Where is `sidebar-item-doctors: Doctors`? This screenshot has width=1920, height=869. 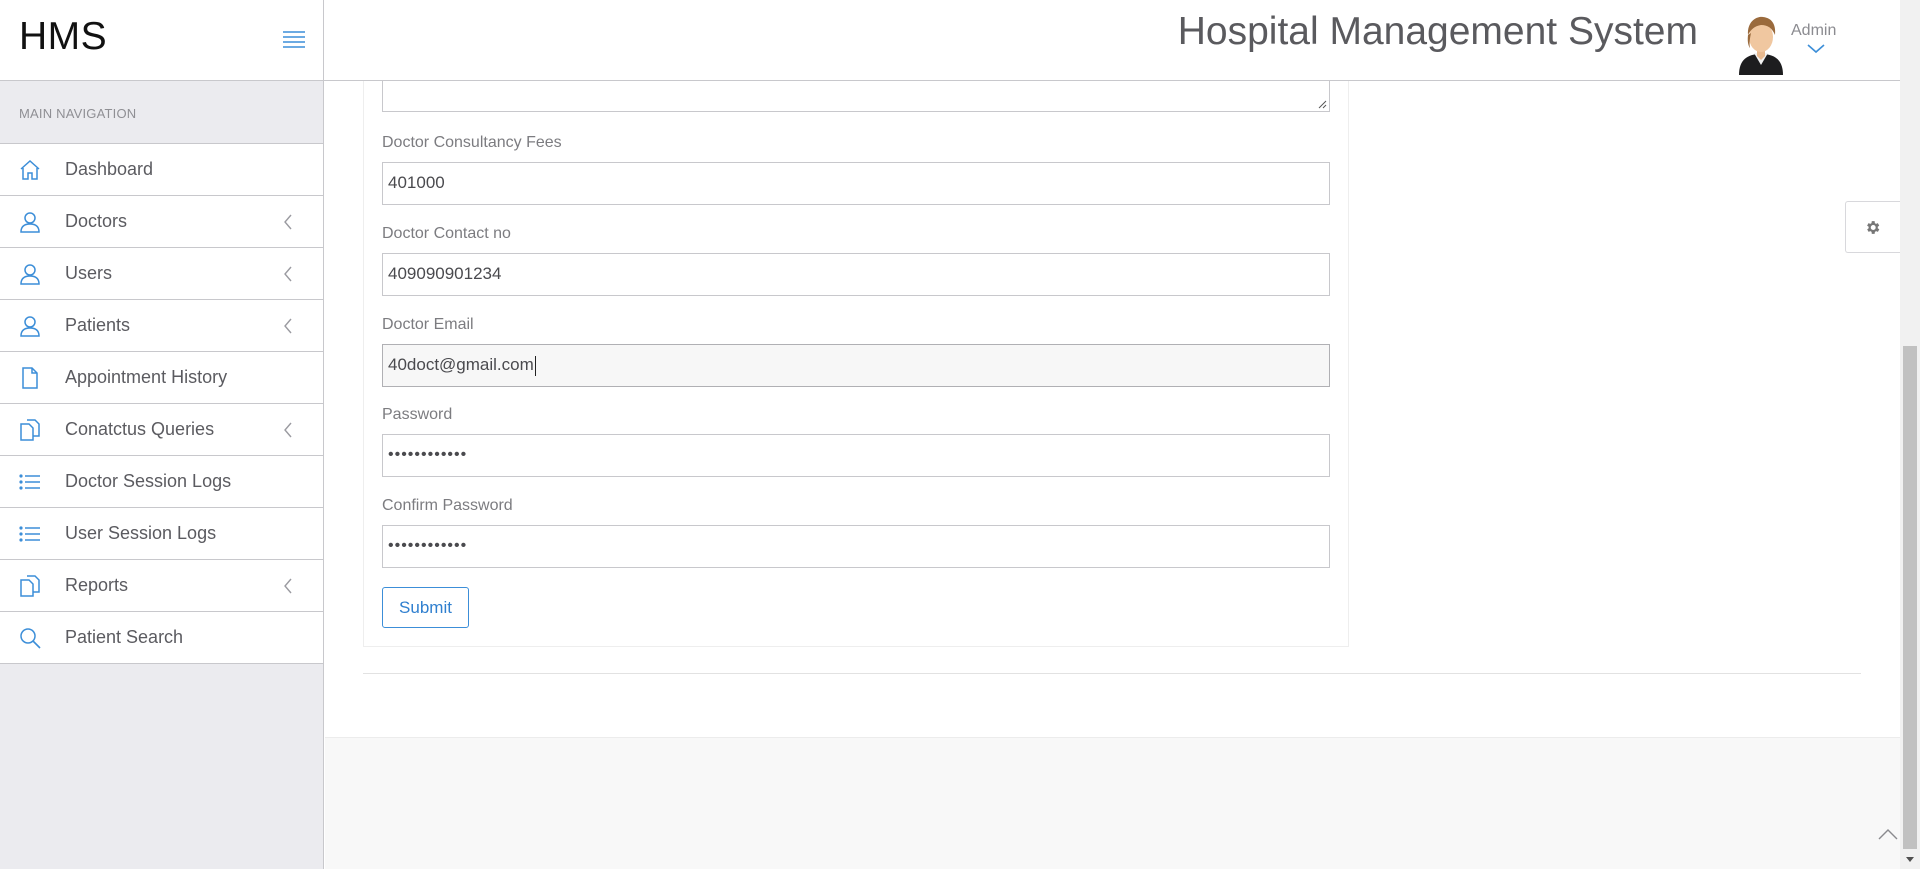 sidebar-item-doctors: Doctors is located at coordinates (161, 222).